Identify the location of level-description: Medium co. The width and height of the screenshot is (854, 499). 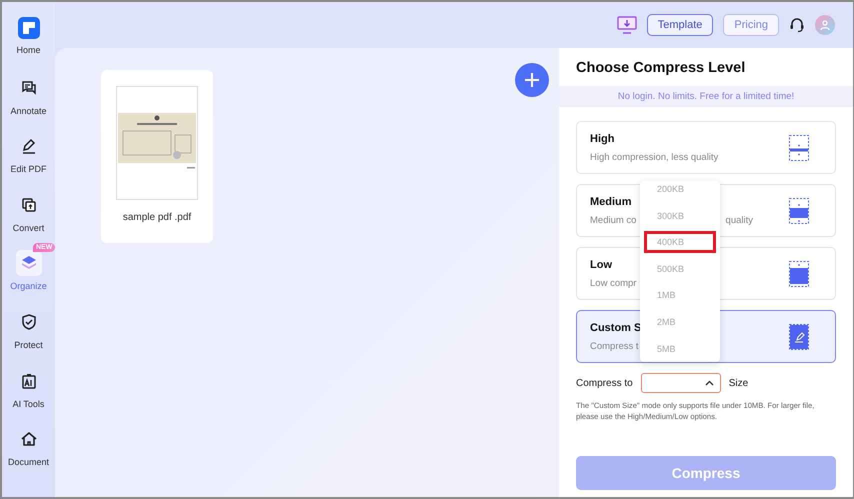
(613, 220).